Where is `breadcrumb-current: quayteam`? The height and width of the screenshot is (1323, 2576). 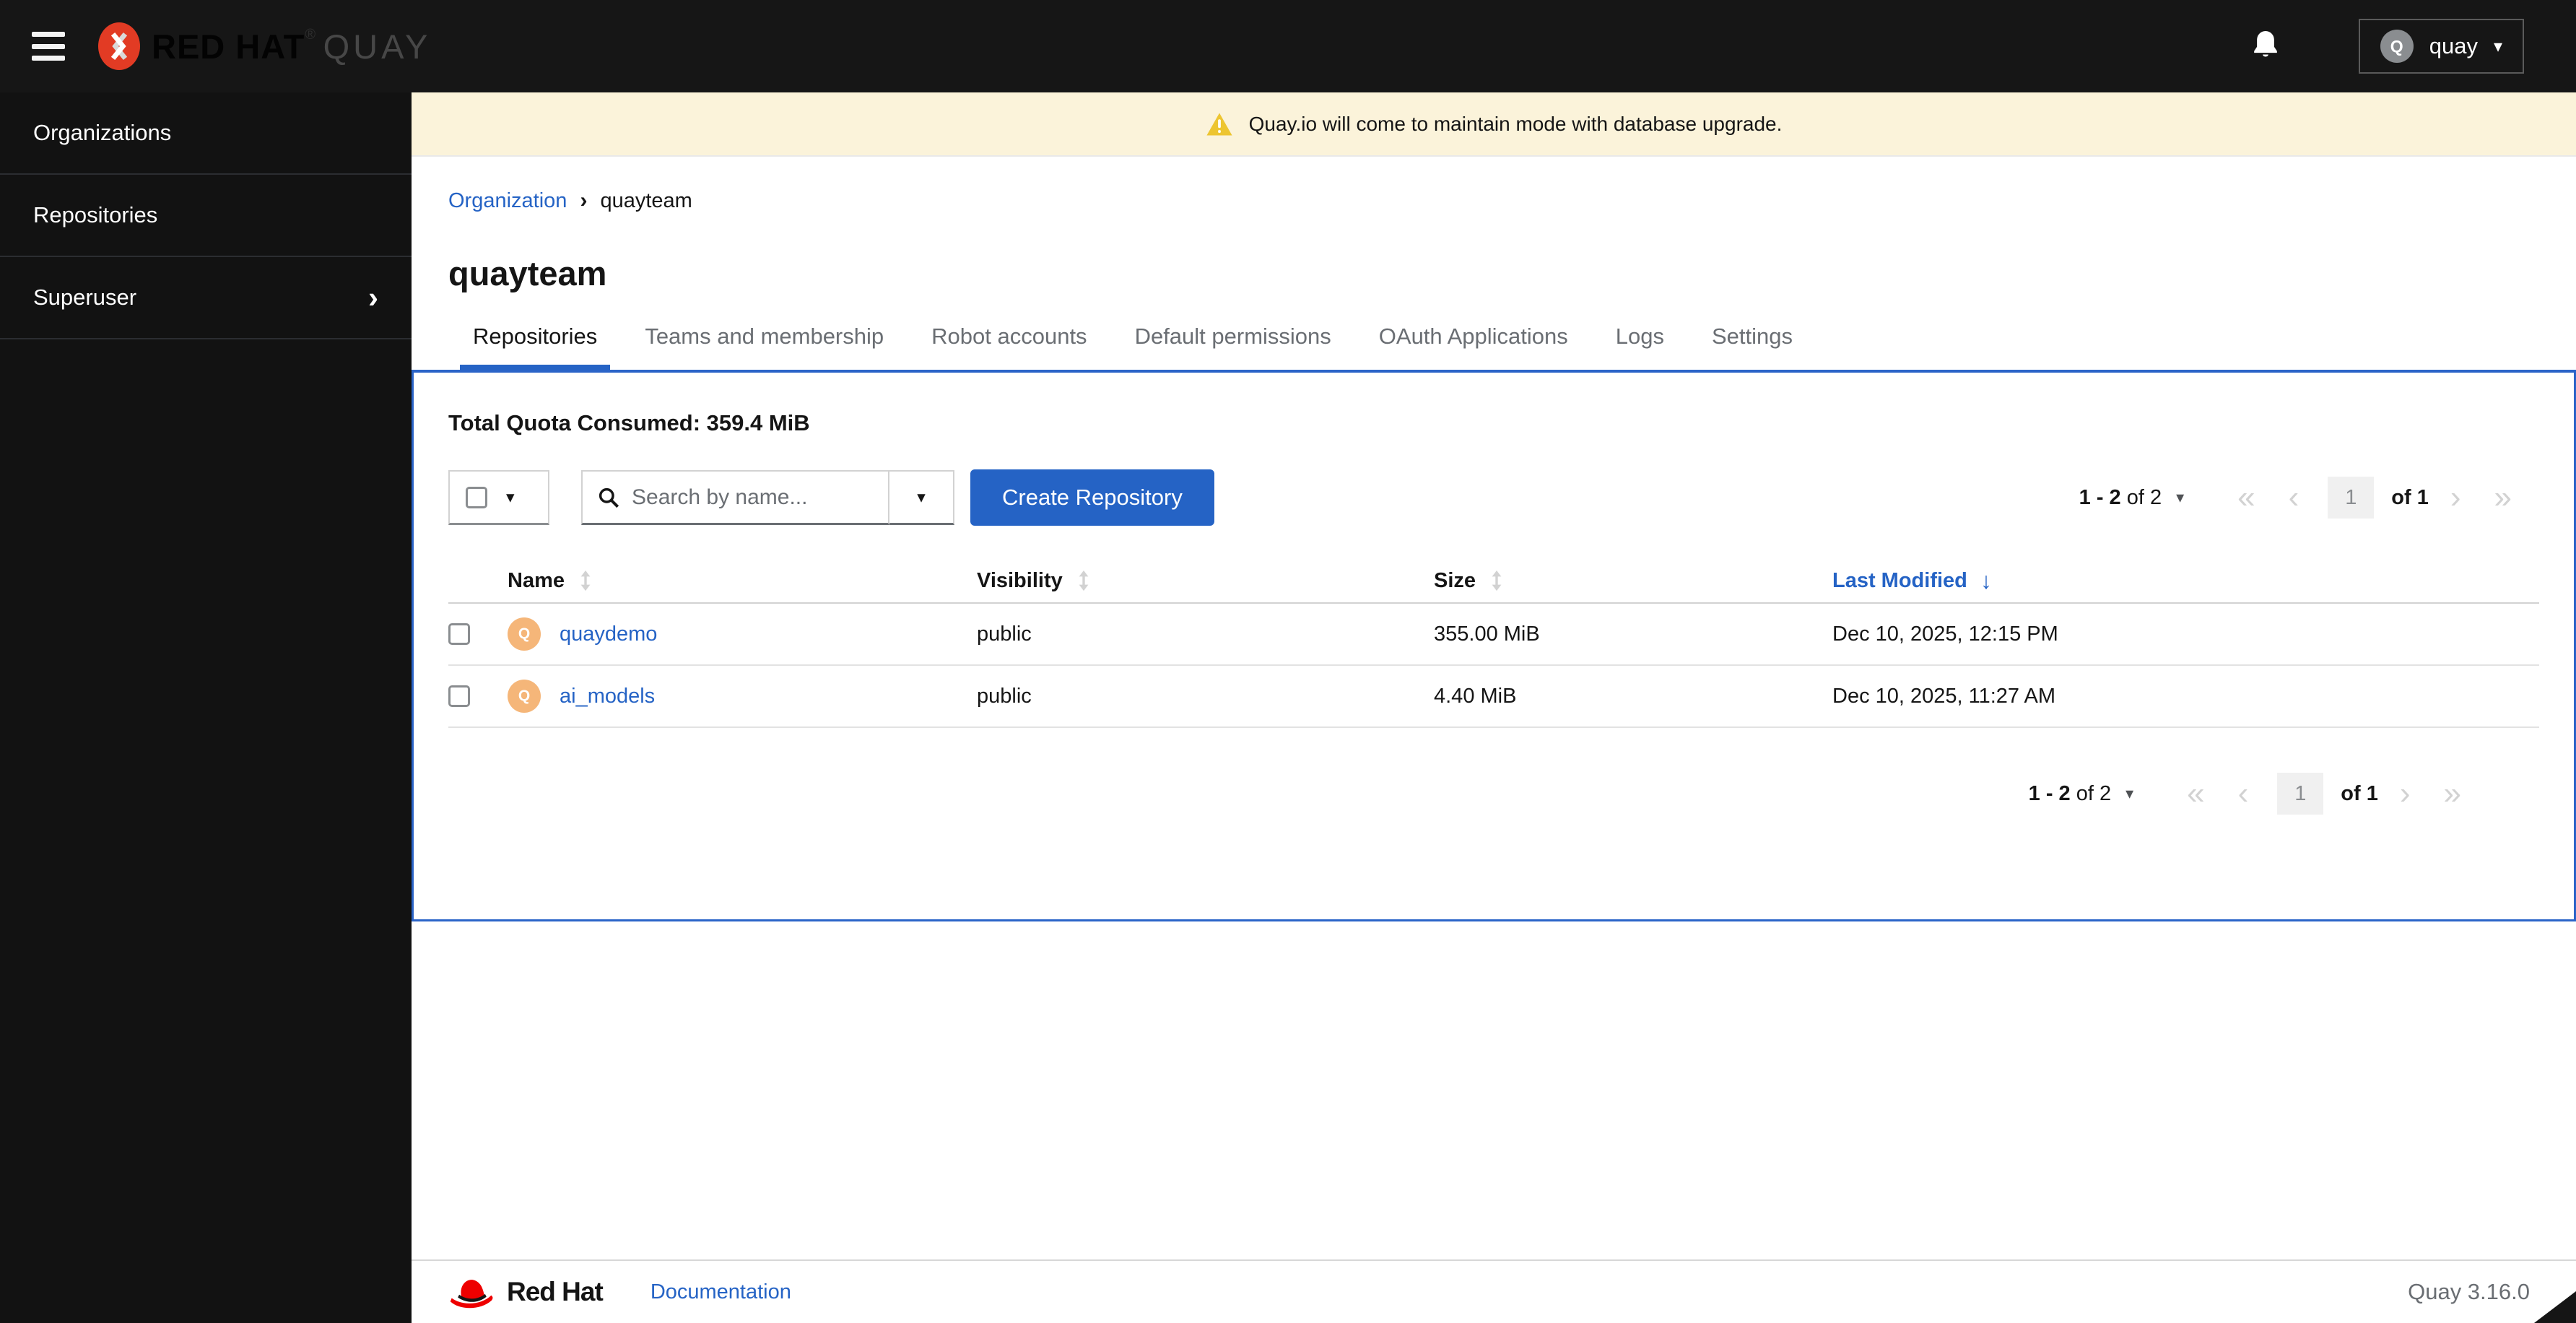
breadcrumb-current: quayteam is located at coordinates (646, 200).